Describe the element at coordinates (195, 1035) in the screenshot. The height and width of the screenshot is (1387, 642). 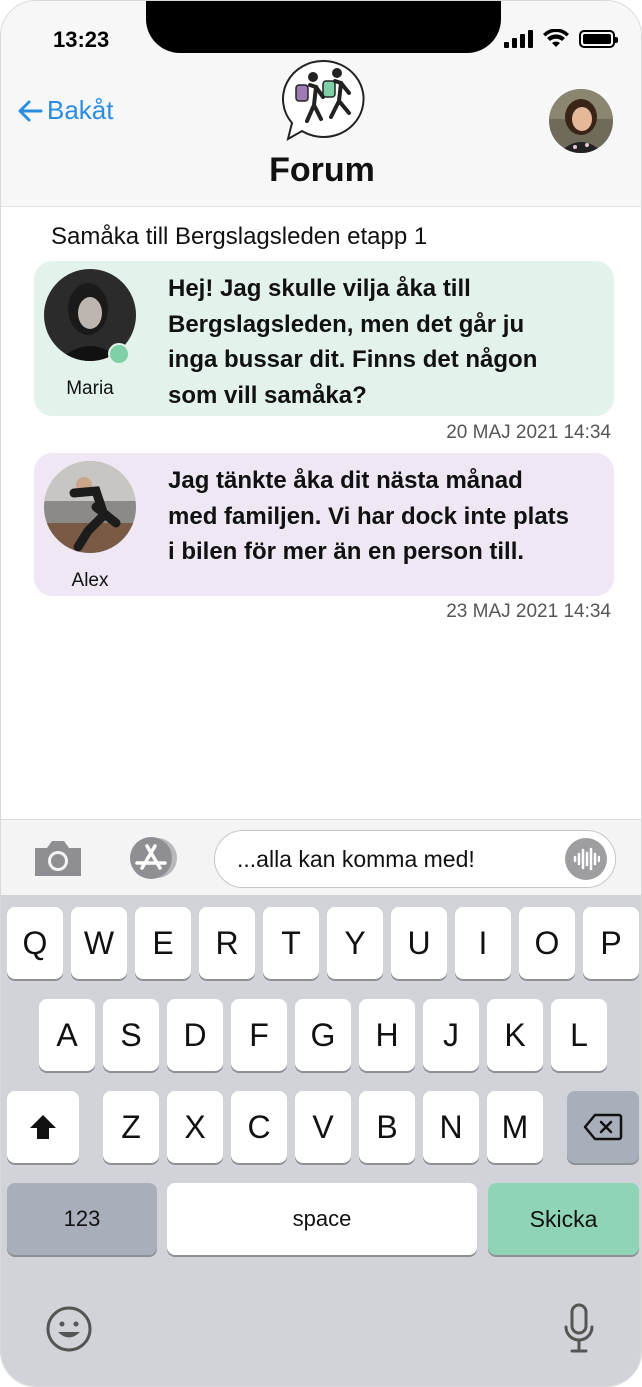
I see `key-d: D` at that location.